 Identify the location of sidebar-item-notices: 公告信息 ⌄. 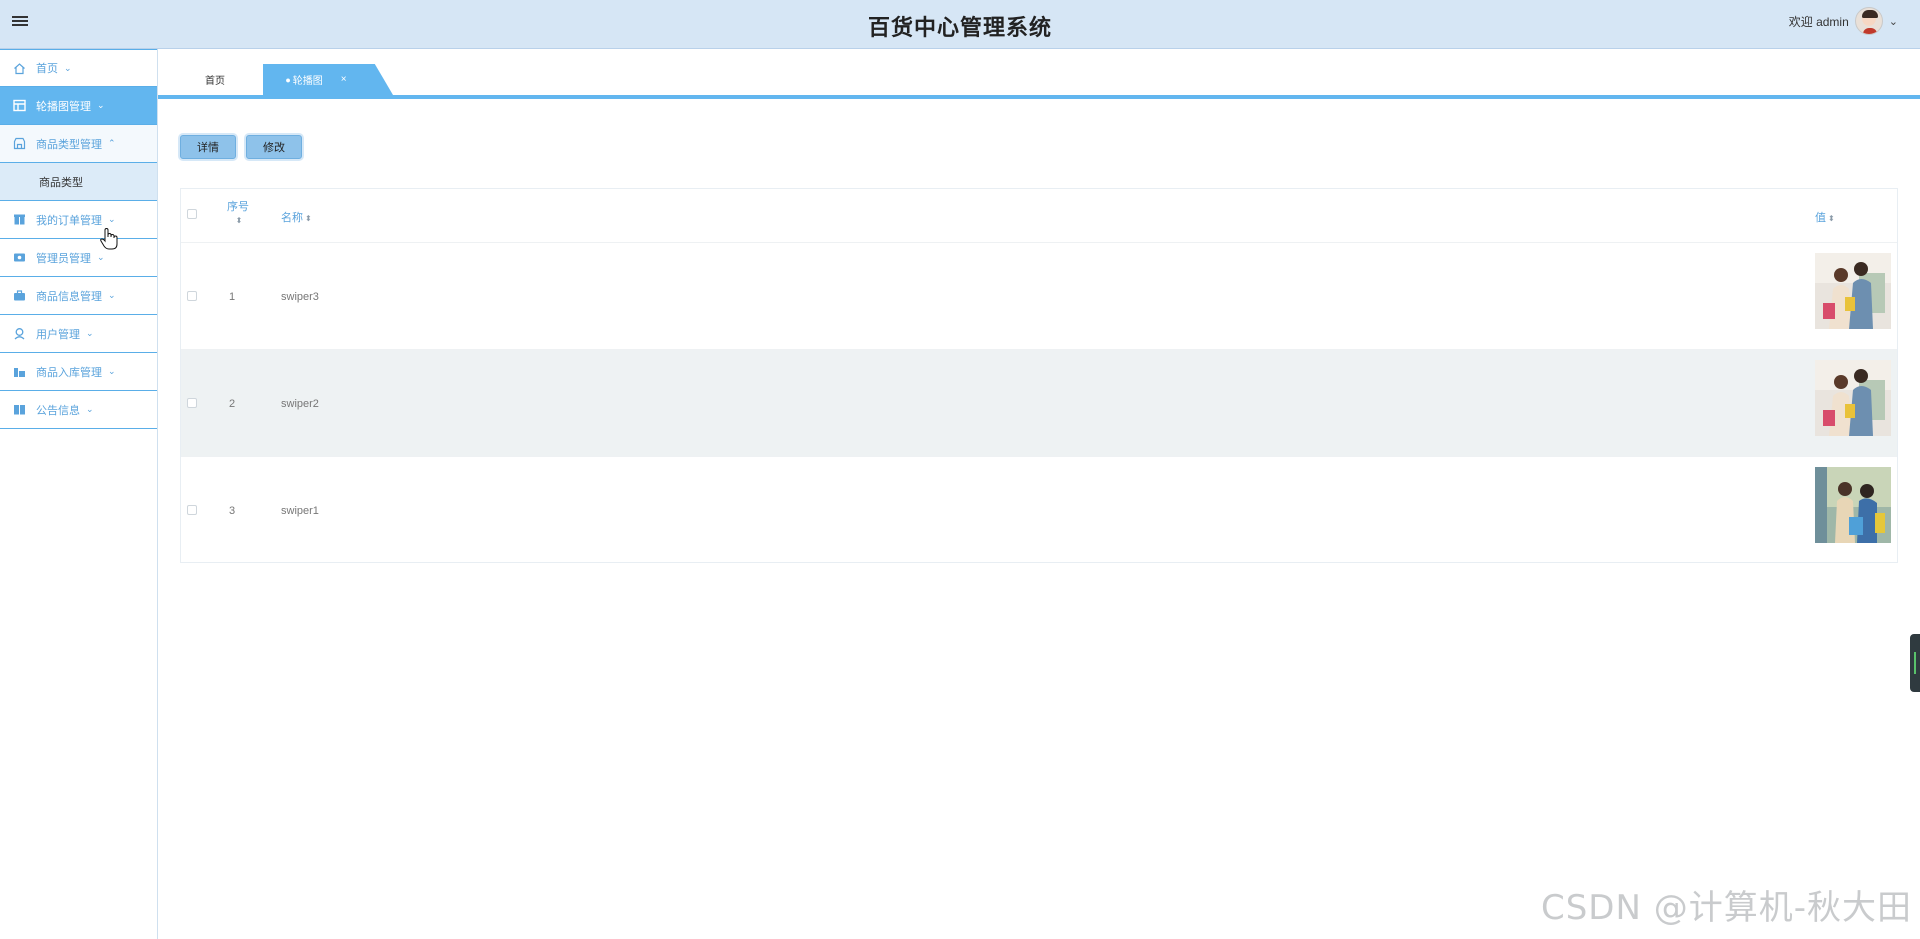
(78, 410).